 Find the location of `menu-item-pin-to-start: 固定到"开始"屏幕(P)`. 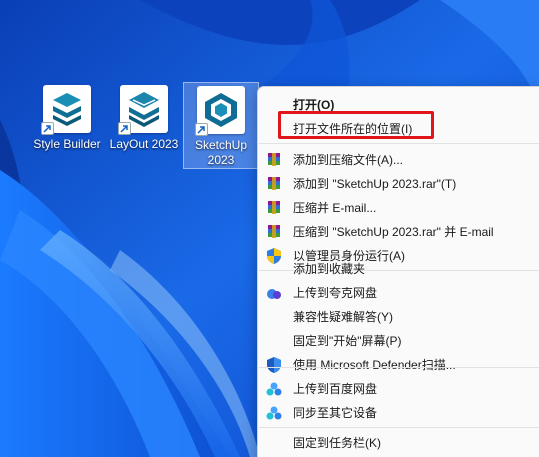

menu-item-pin-to-start: 固定到"开始"屏幕(P) is located at coordinates (398, 341).